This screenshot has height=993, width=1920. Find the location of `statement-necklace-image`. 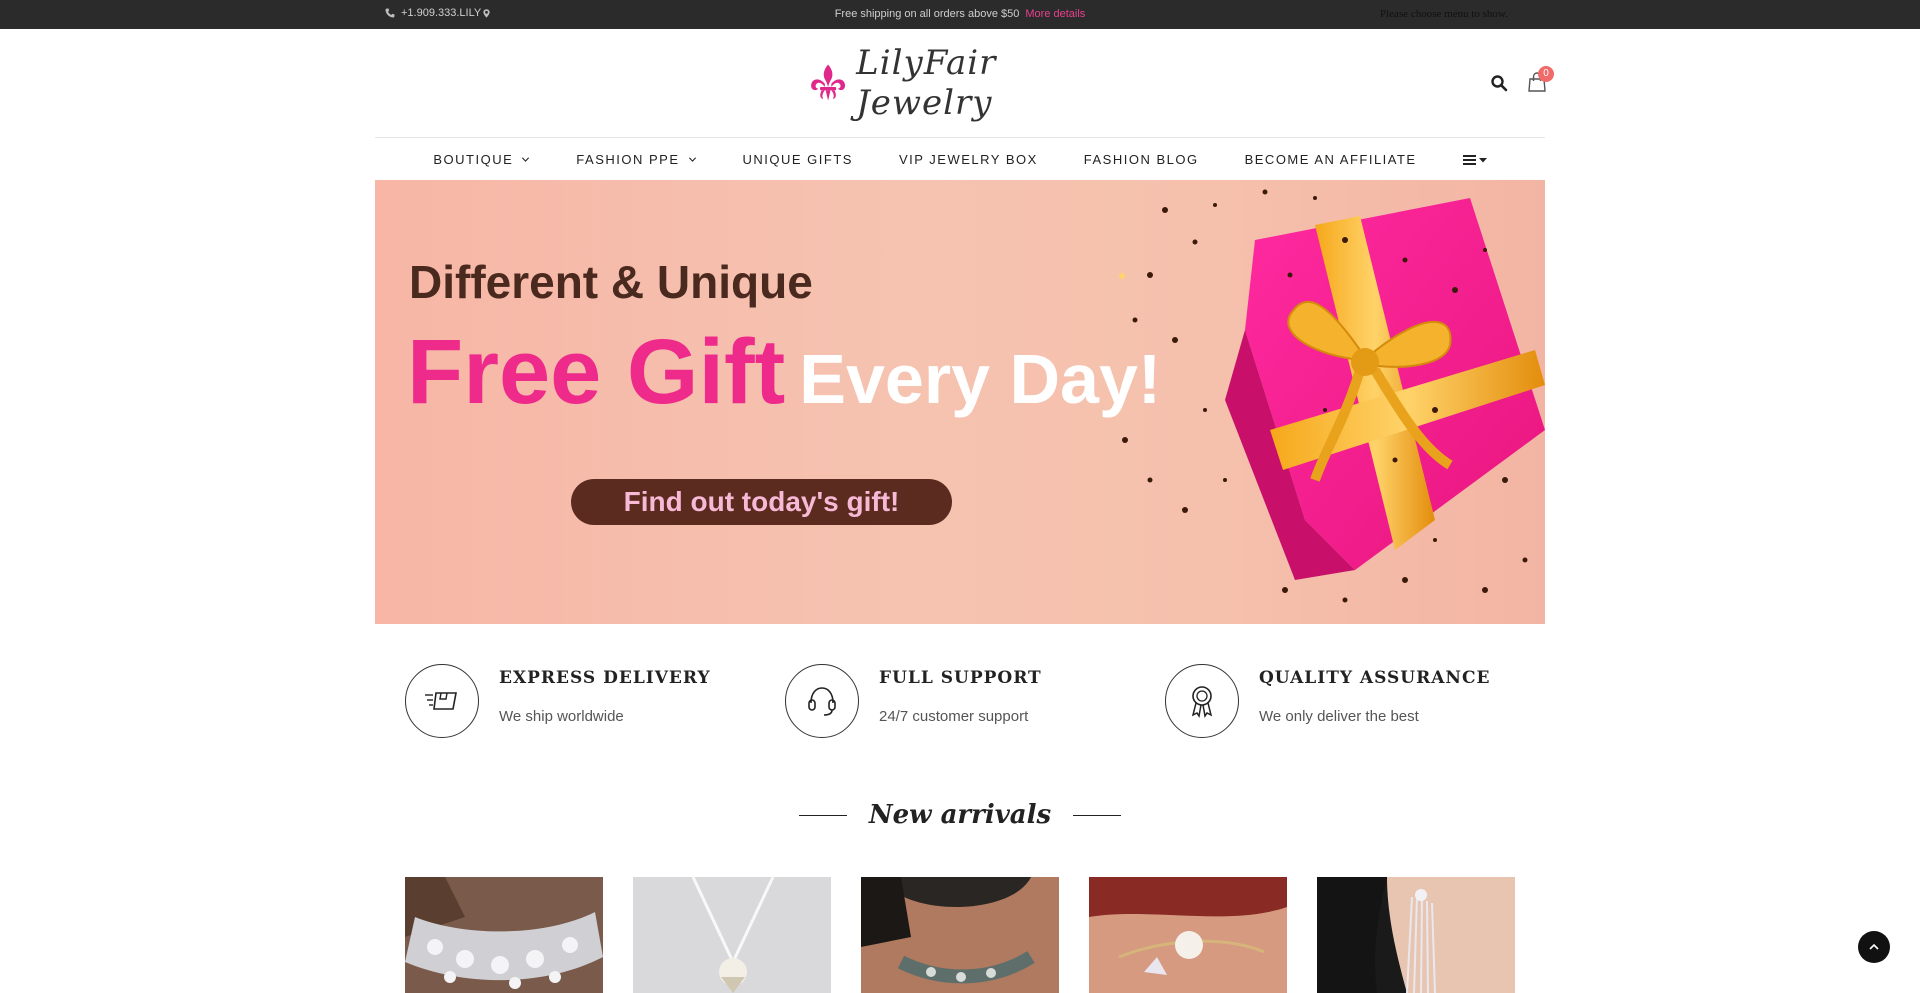

statement-necklace-image is located at coordinates (960, 935).